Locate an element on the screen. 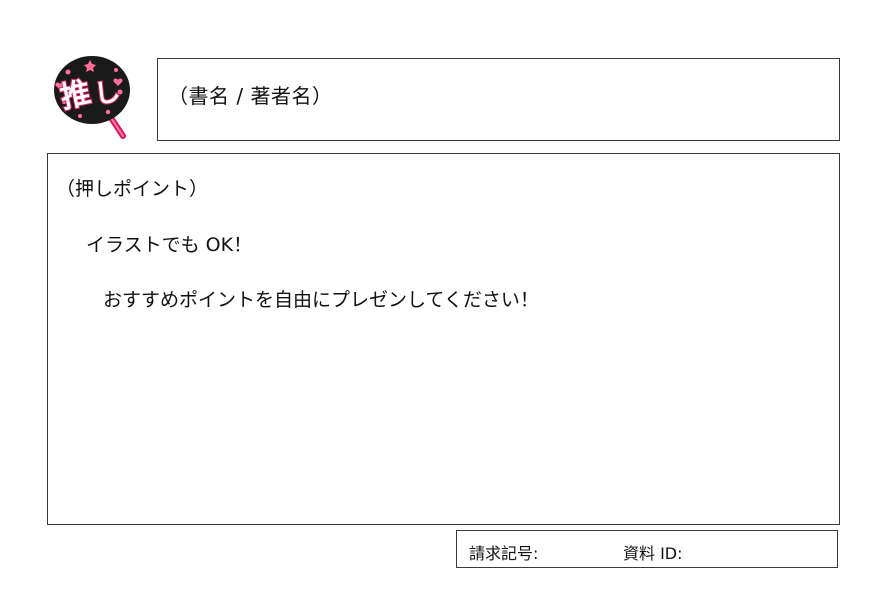 The image size is (880, 611). oshi-uchiwa-fan-icon: 推 し is located at coordinates (93, 97).